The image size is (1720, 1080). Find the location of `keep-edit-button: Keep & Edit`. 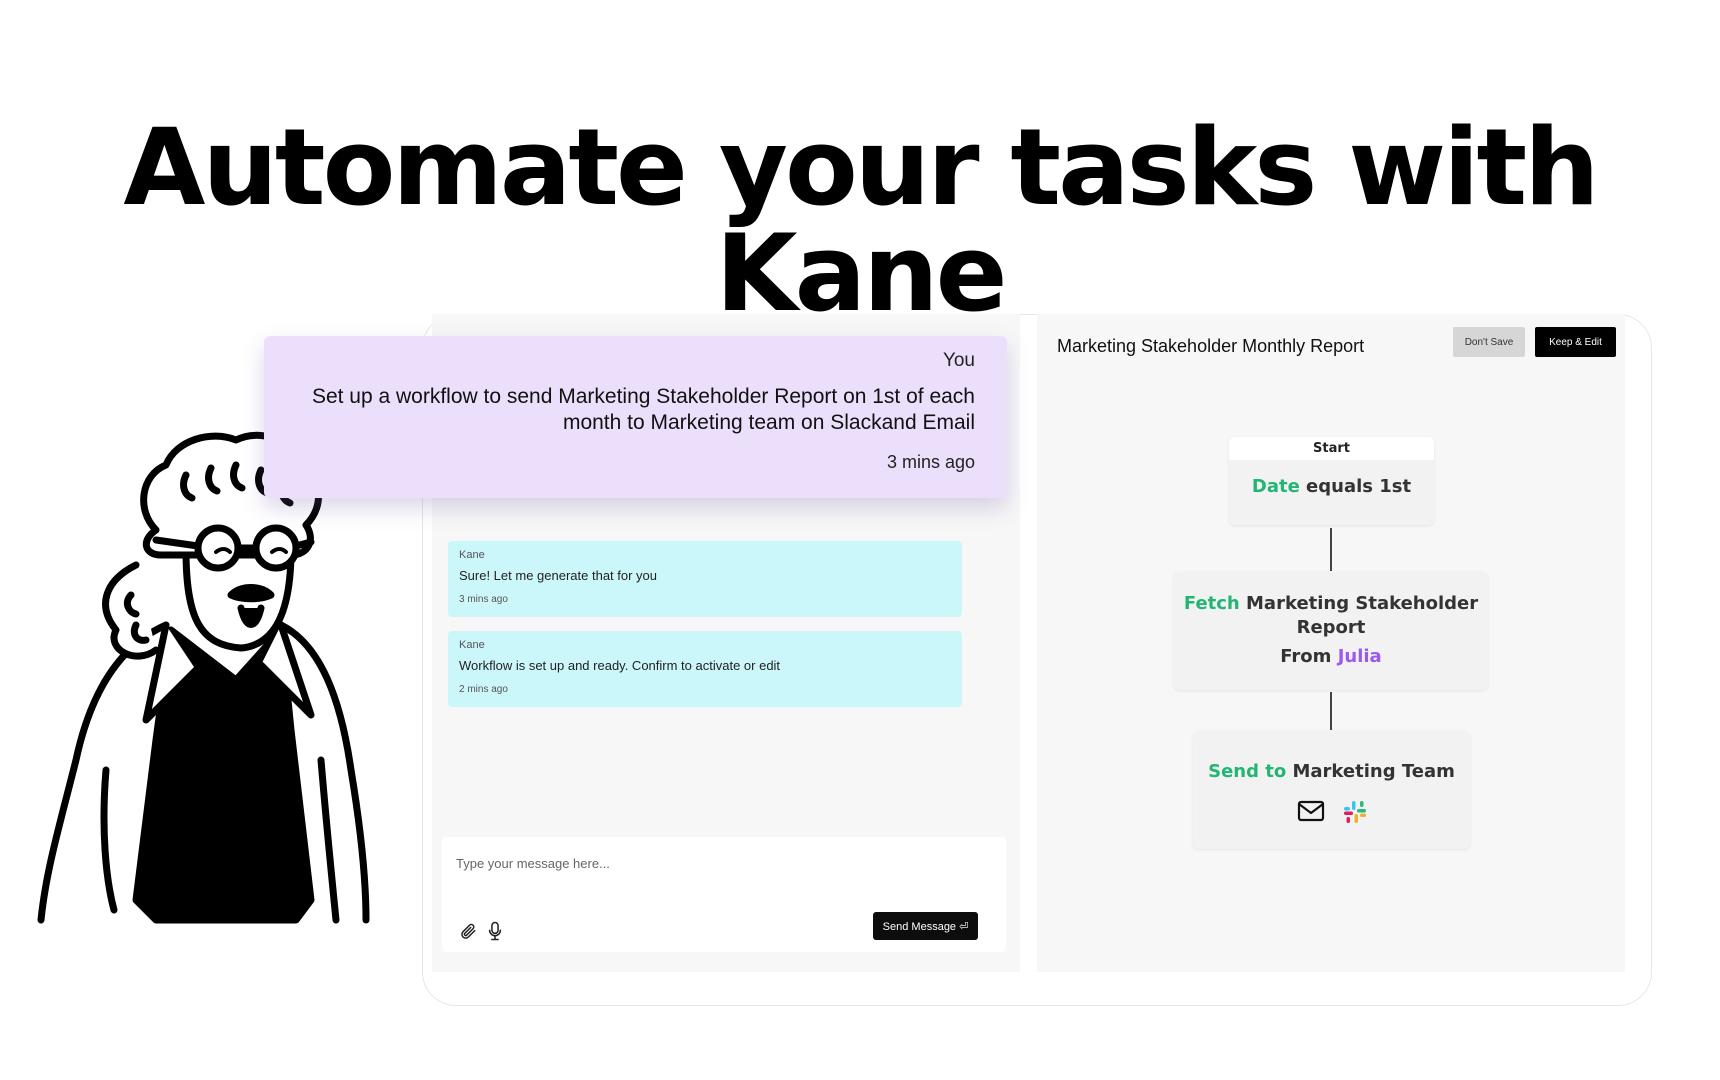

keep-edit-button: Keep & Edit is located at coordinates (1575, 342).